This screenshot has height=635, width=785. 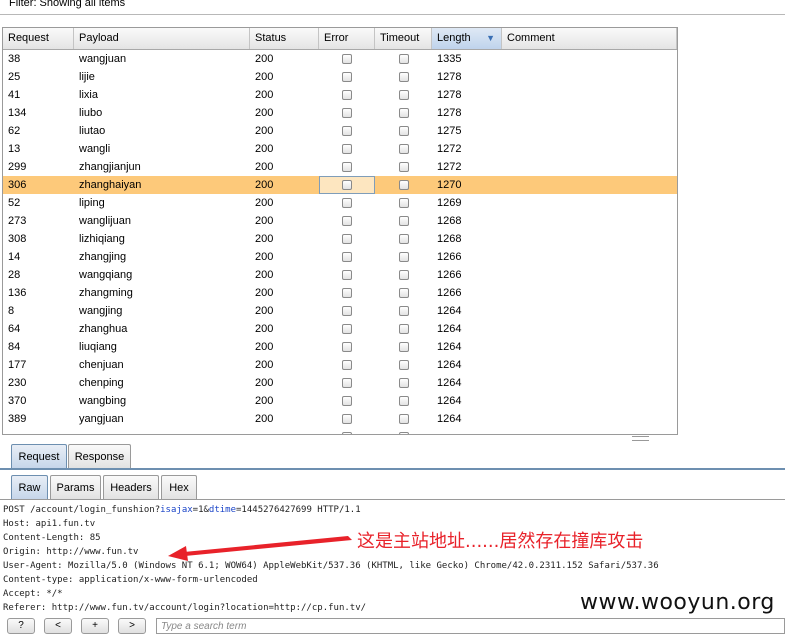 What do you see at coordinates (500, 541) in the screenshot?
I see `annotation-text: 这是主站地址......居然存在撞库攻击` at bounding box center [500, 541].